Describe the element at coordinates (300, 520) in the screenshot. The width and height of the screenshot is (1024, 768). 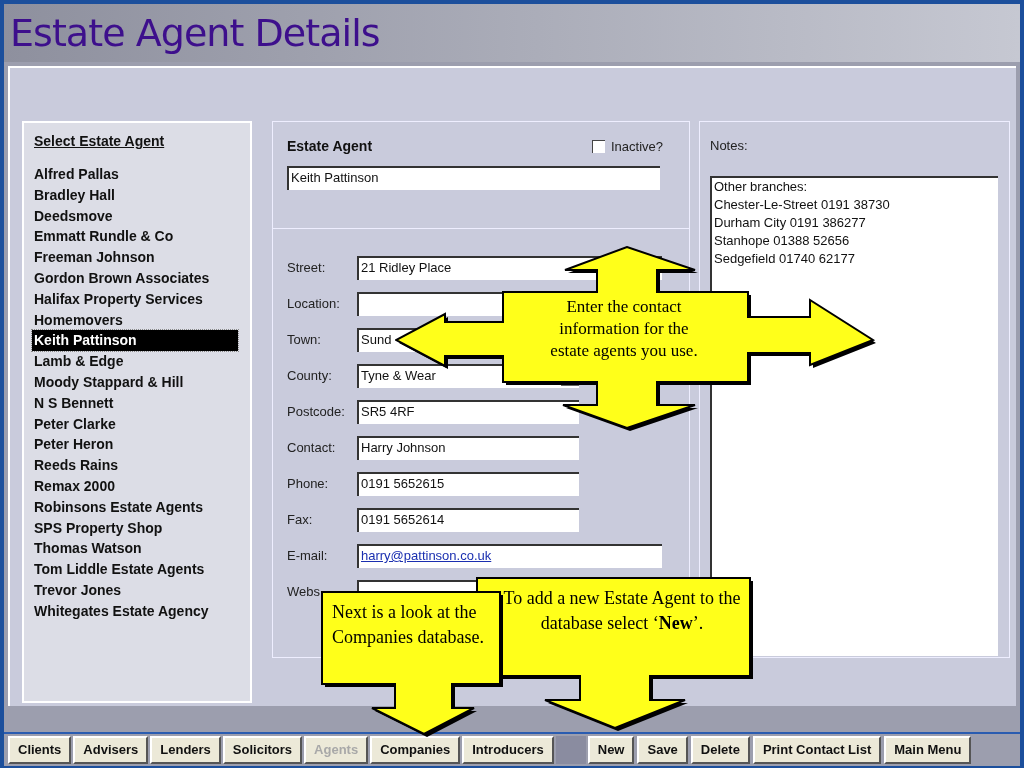
I see `field-label: Fax:` at that location.